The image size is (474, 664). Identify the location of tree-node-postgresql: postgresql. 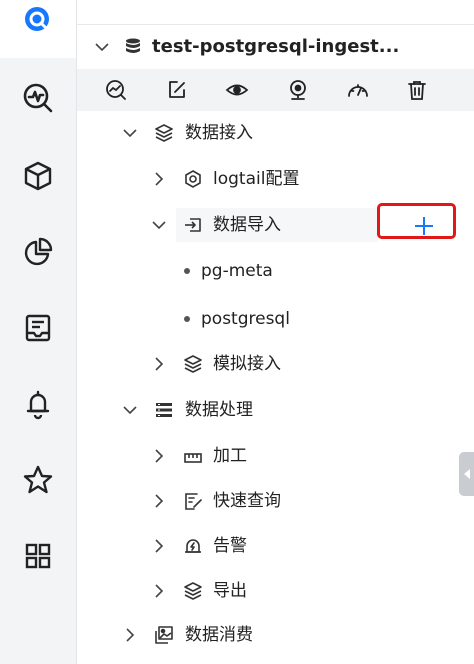
(275, 319).